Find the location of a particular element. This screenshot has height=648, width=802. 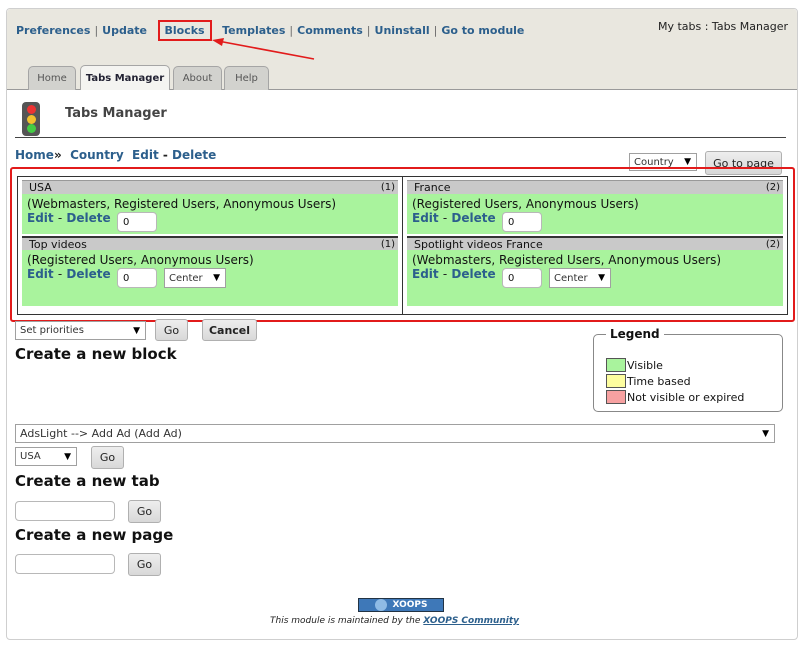

link-update: Update is located at coordinates (124, 30).